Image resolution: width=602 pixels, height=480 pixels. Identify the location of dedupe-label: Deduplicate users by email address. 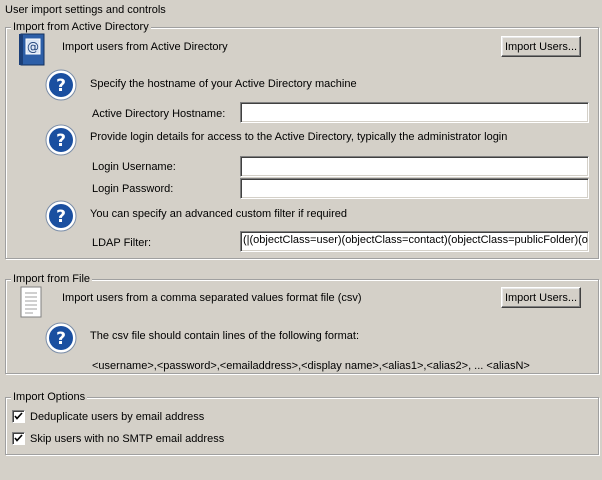
(117, 417).